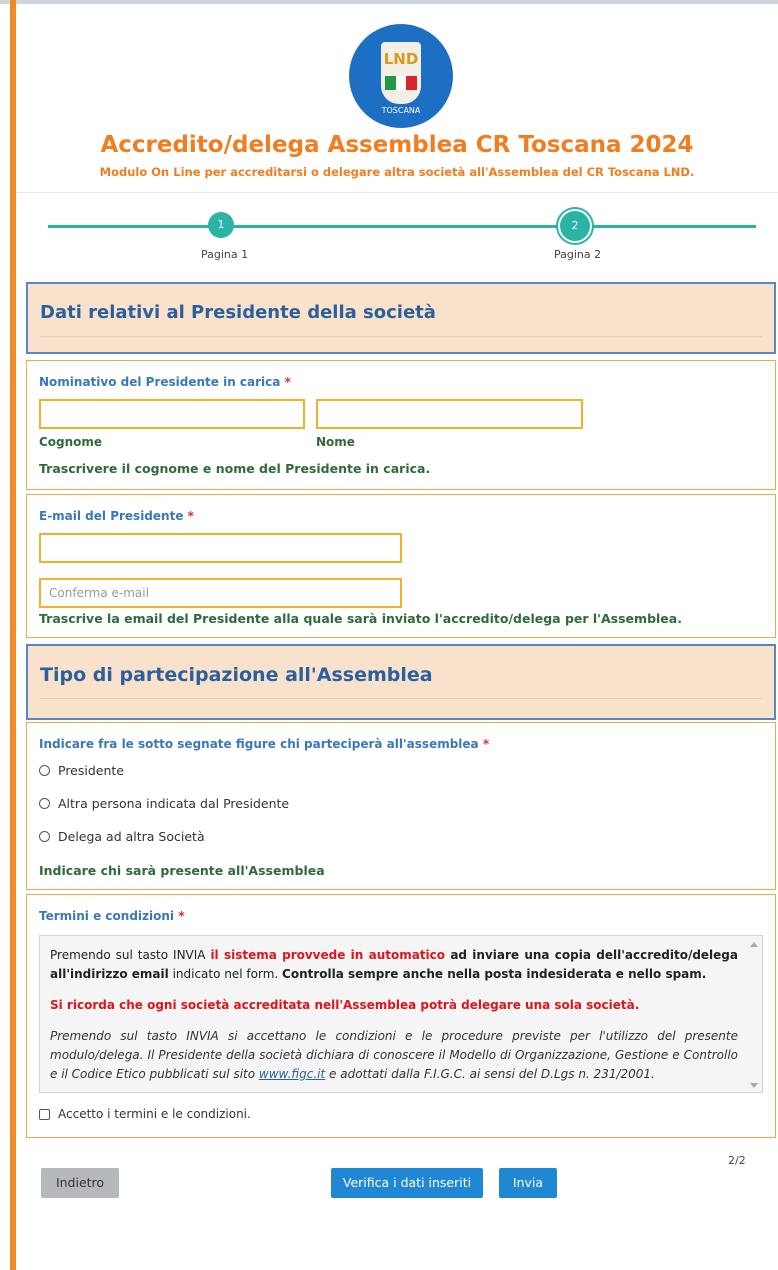 This screenshot has height=1270, width=778. What do you see at coordinates (407, 1183) in the screenshot?
I see `verify-button: Verifica i dati inseriti` at bounding box center [407, 1183].